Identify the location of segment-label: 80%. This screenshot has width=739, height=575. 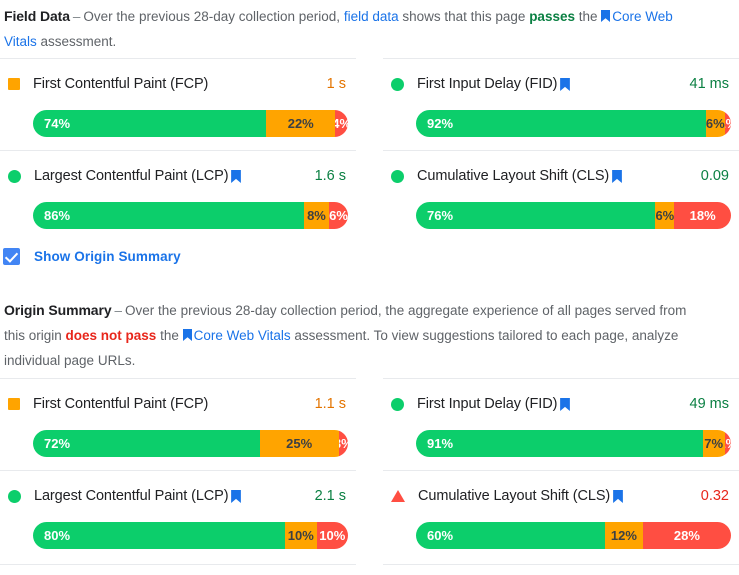
(57, 535).